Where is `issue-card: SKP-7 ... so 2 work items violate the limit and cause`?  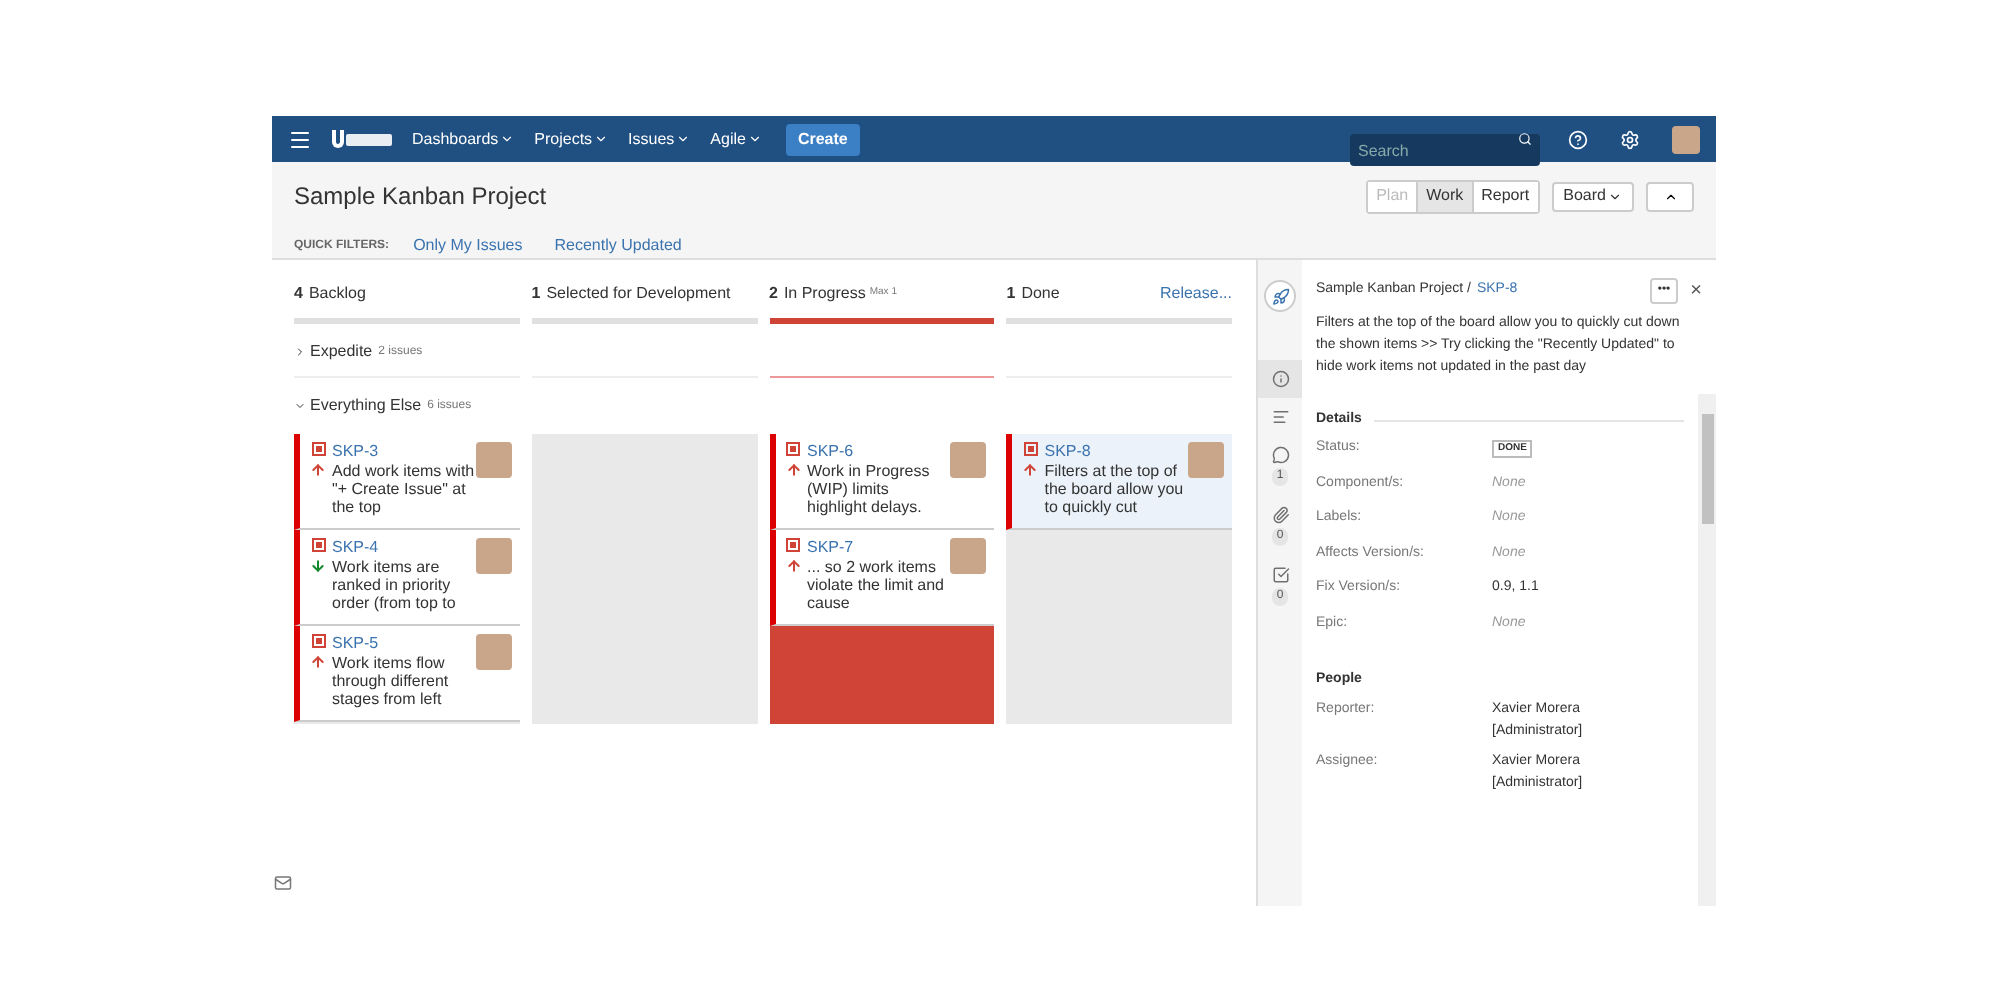
issue-card: SKP-7 ... so 2 work items violate the limit and cause is located at coordinates (882, 578).